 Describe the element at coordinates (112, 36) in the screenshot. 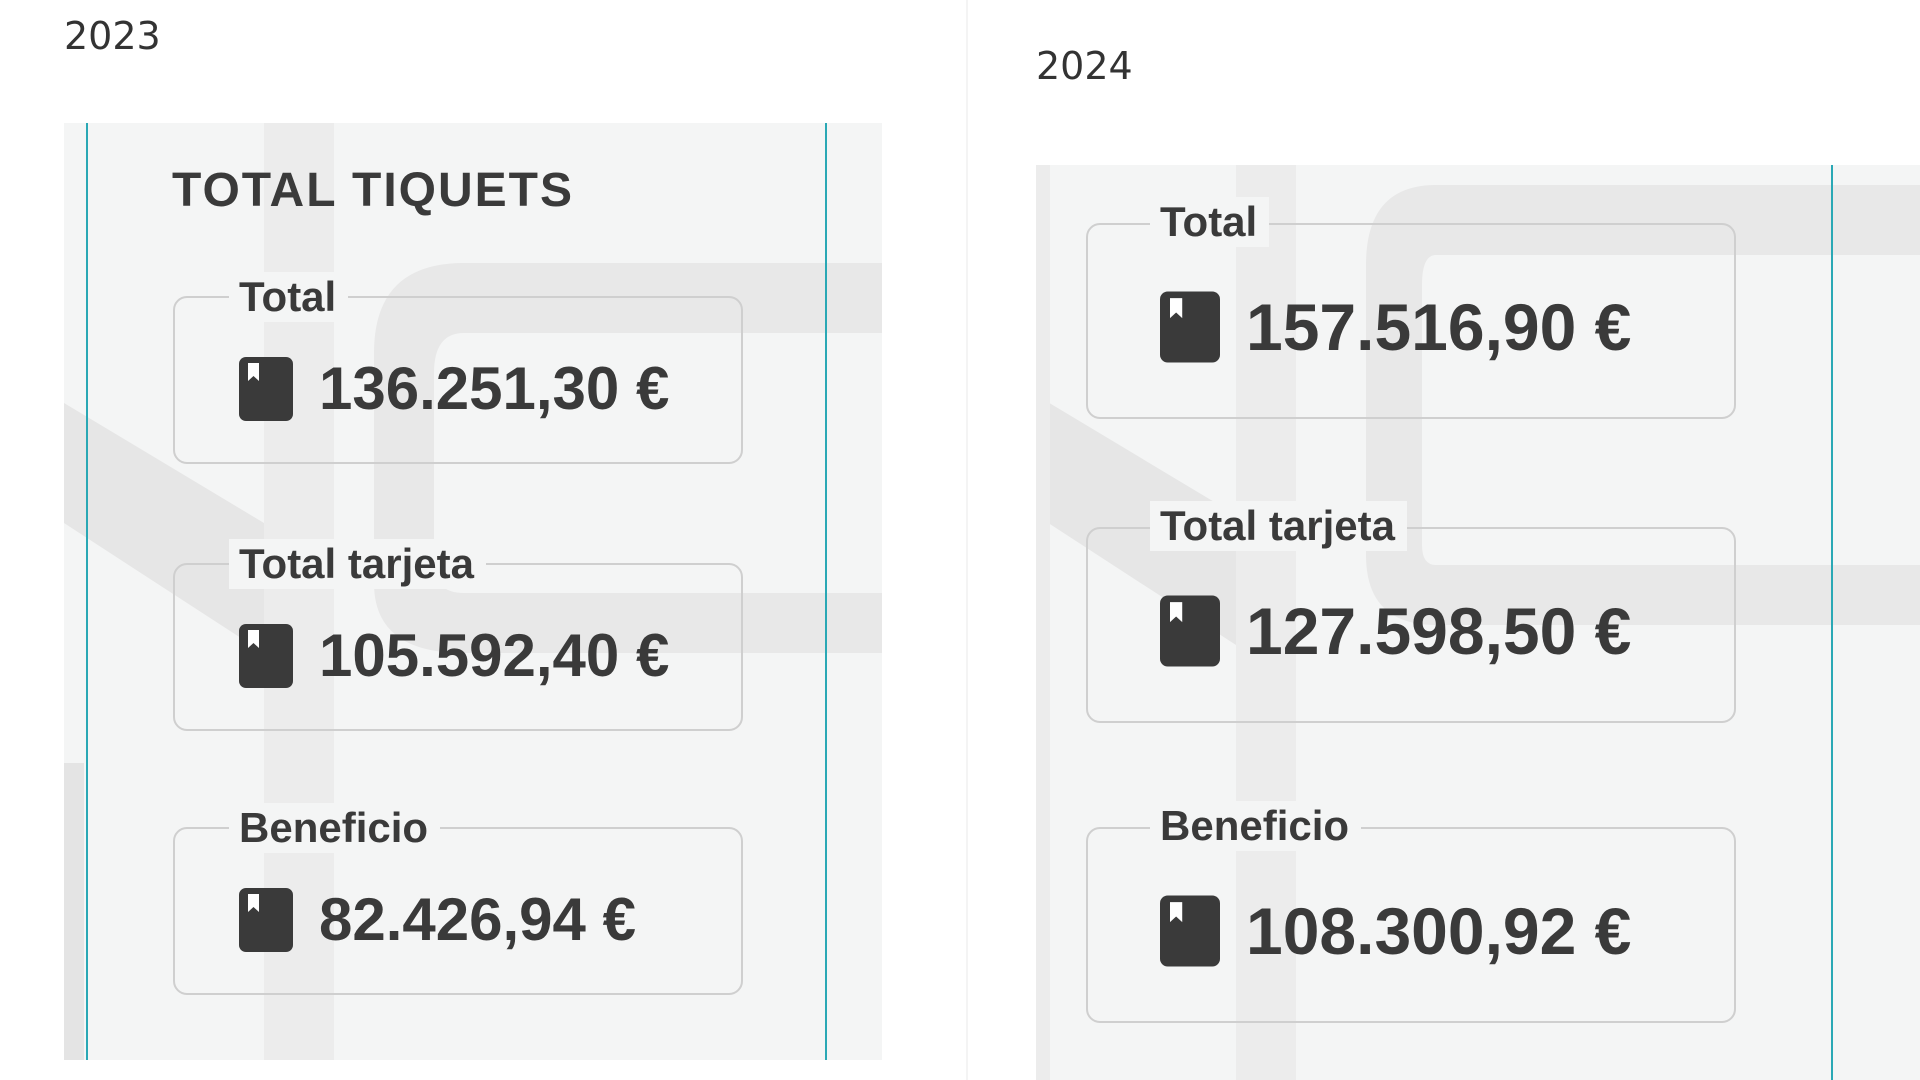

I see `year-label-2023: 2023` at that location.